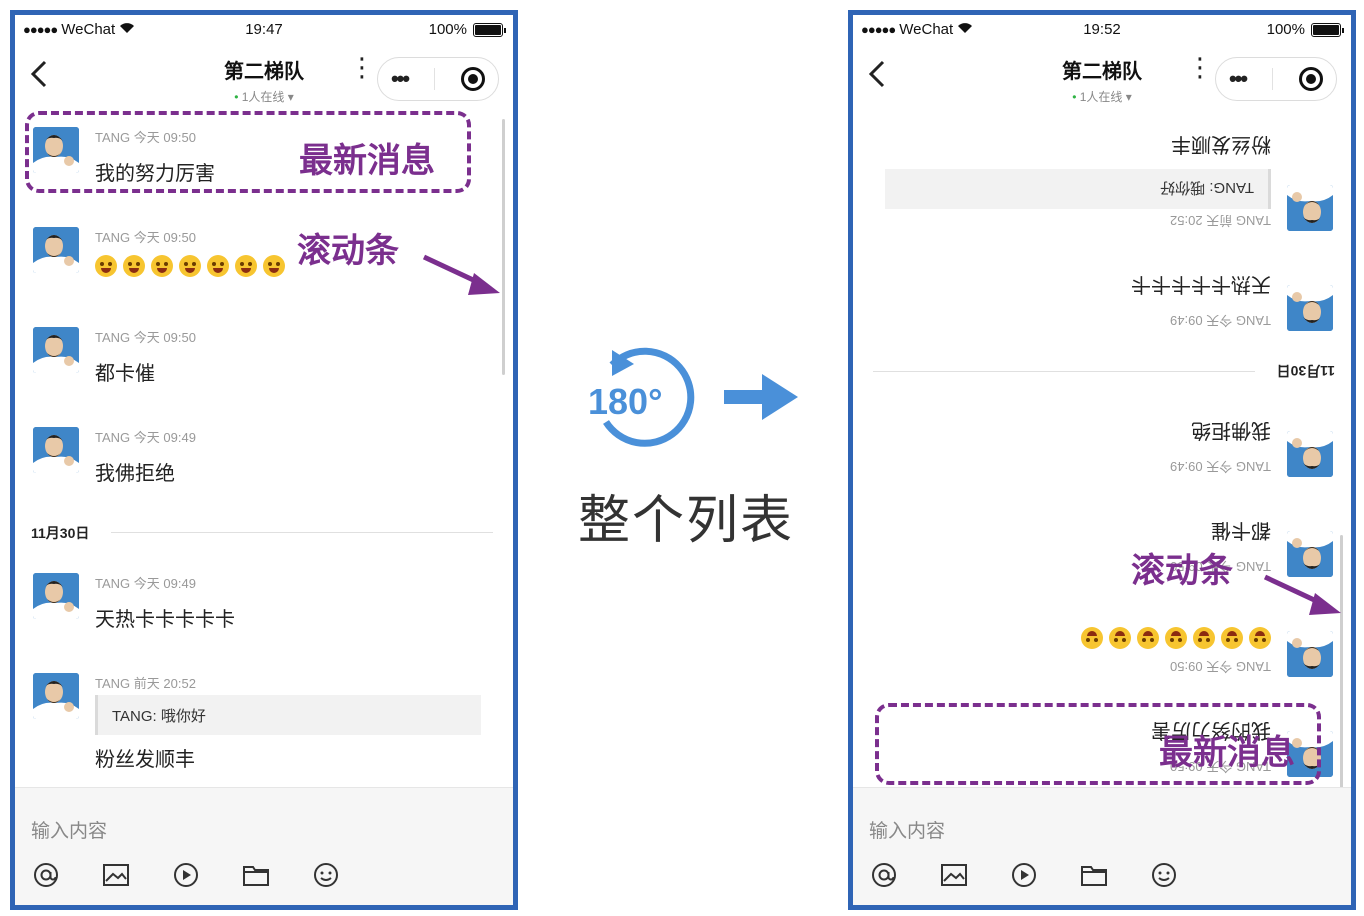 This screenshot has width=1364, height=916. Describe the element at coordinates (1305, 371) in the screenshot. I see `date-divider-label: 11月30日` at that location.